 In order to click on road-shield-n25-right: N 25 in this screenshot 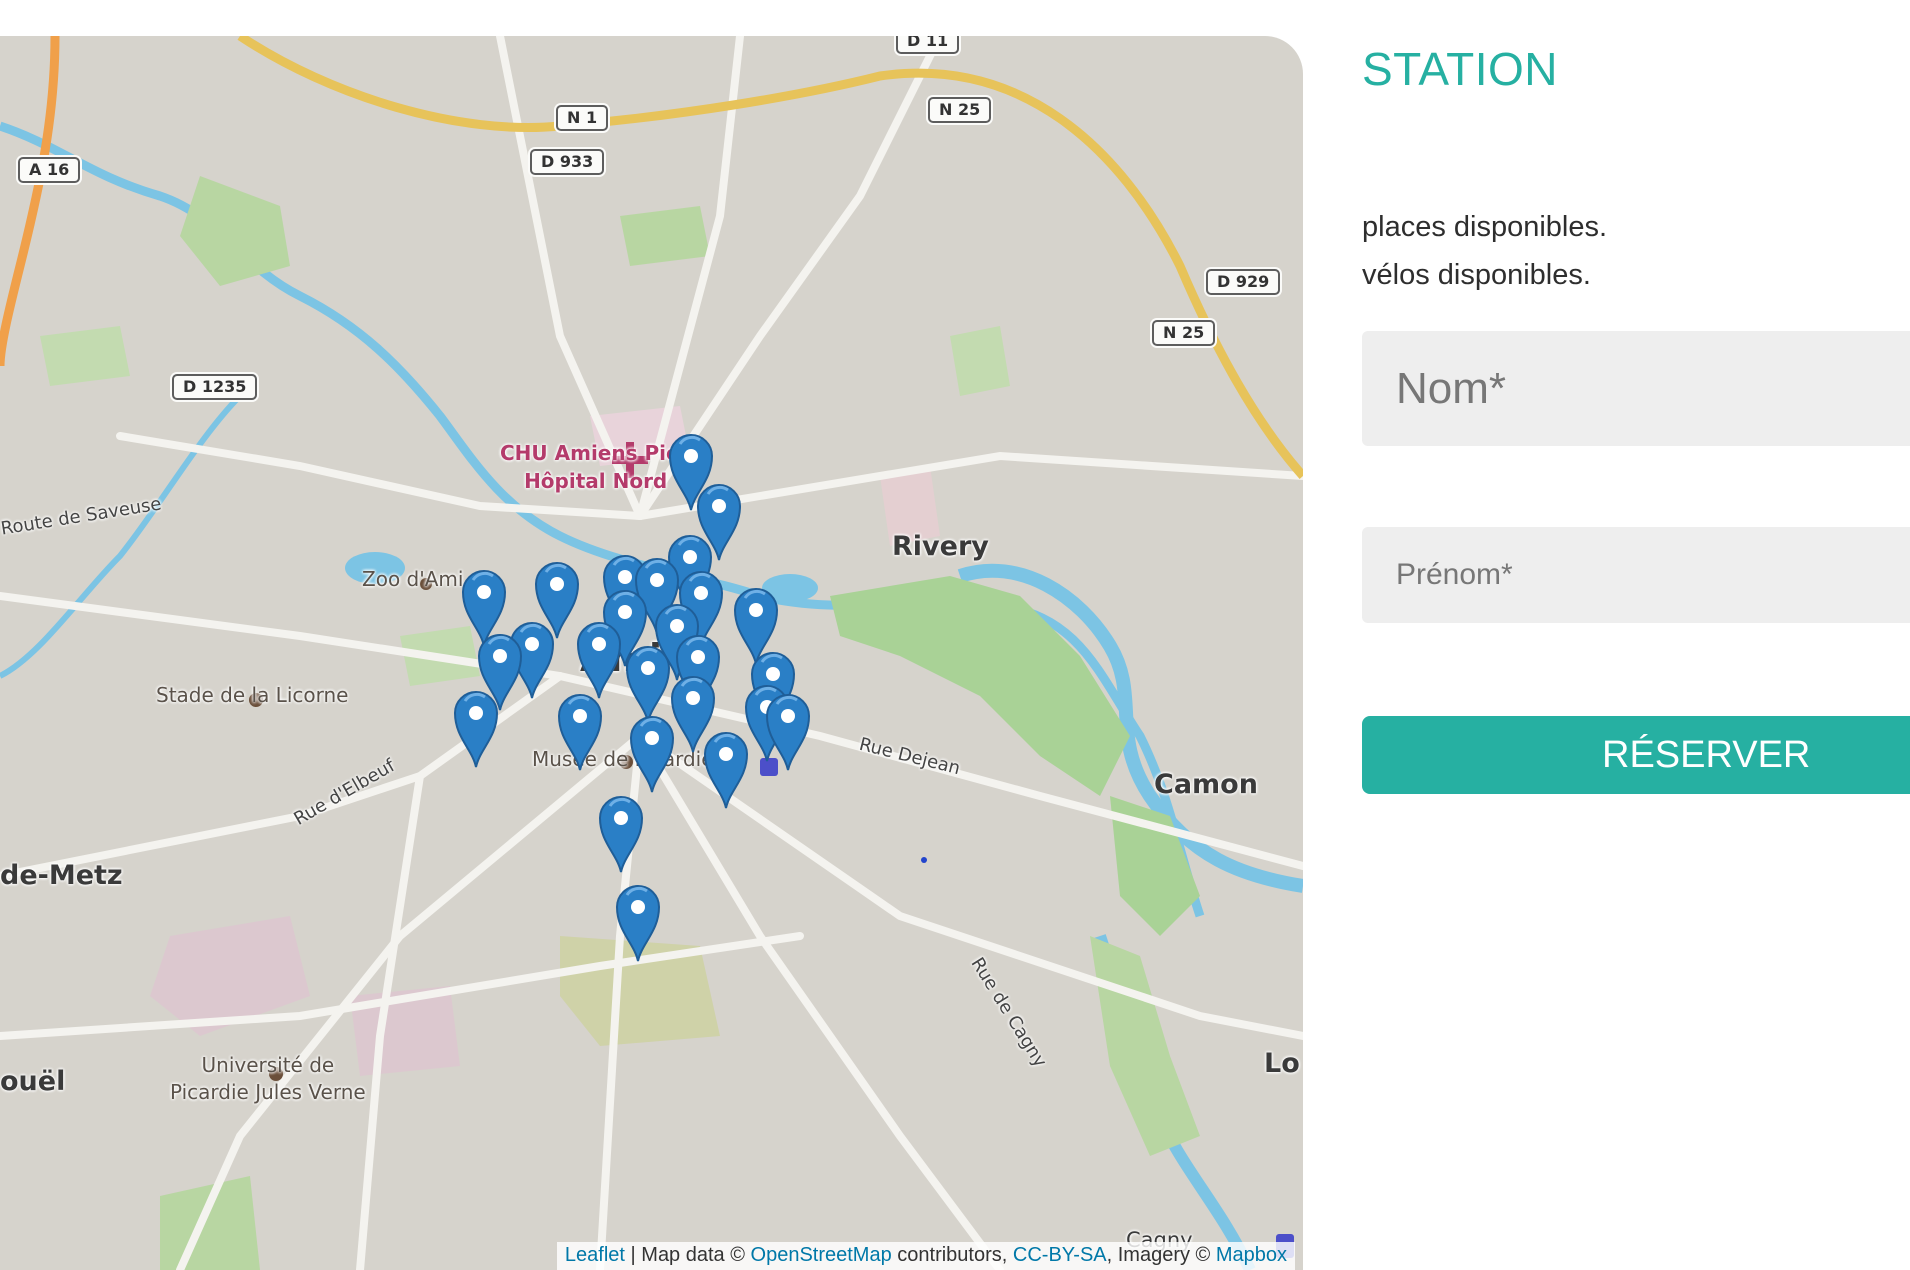, I will do `click(1184, 333)`.